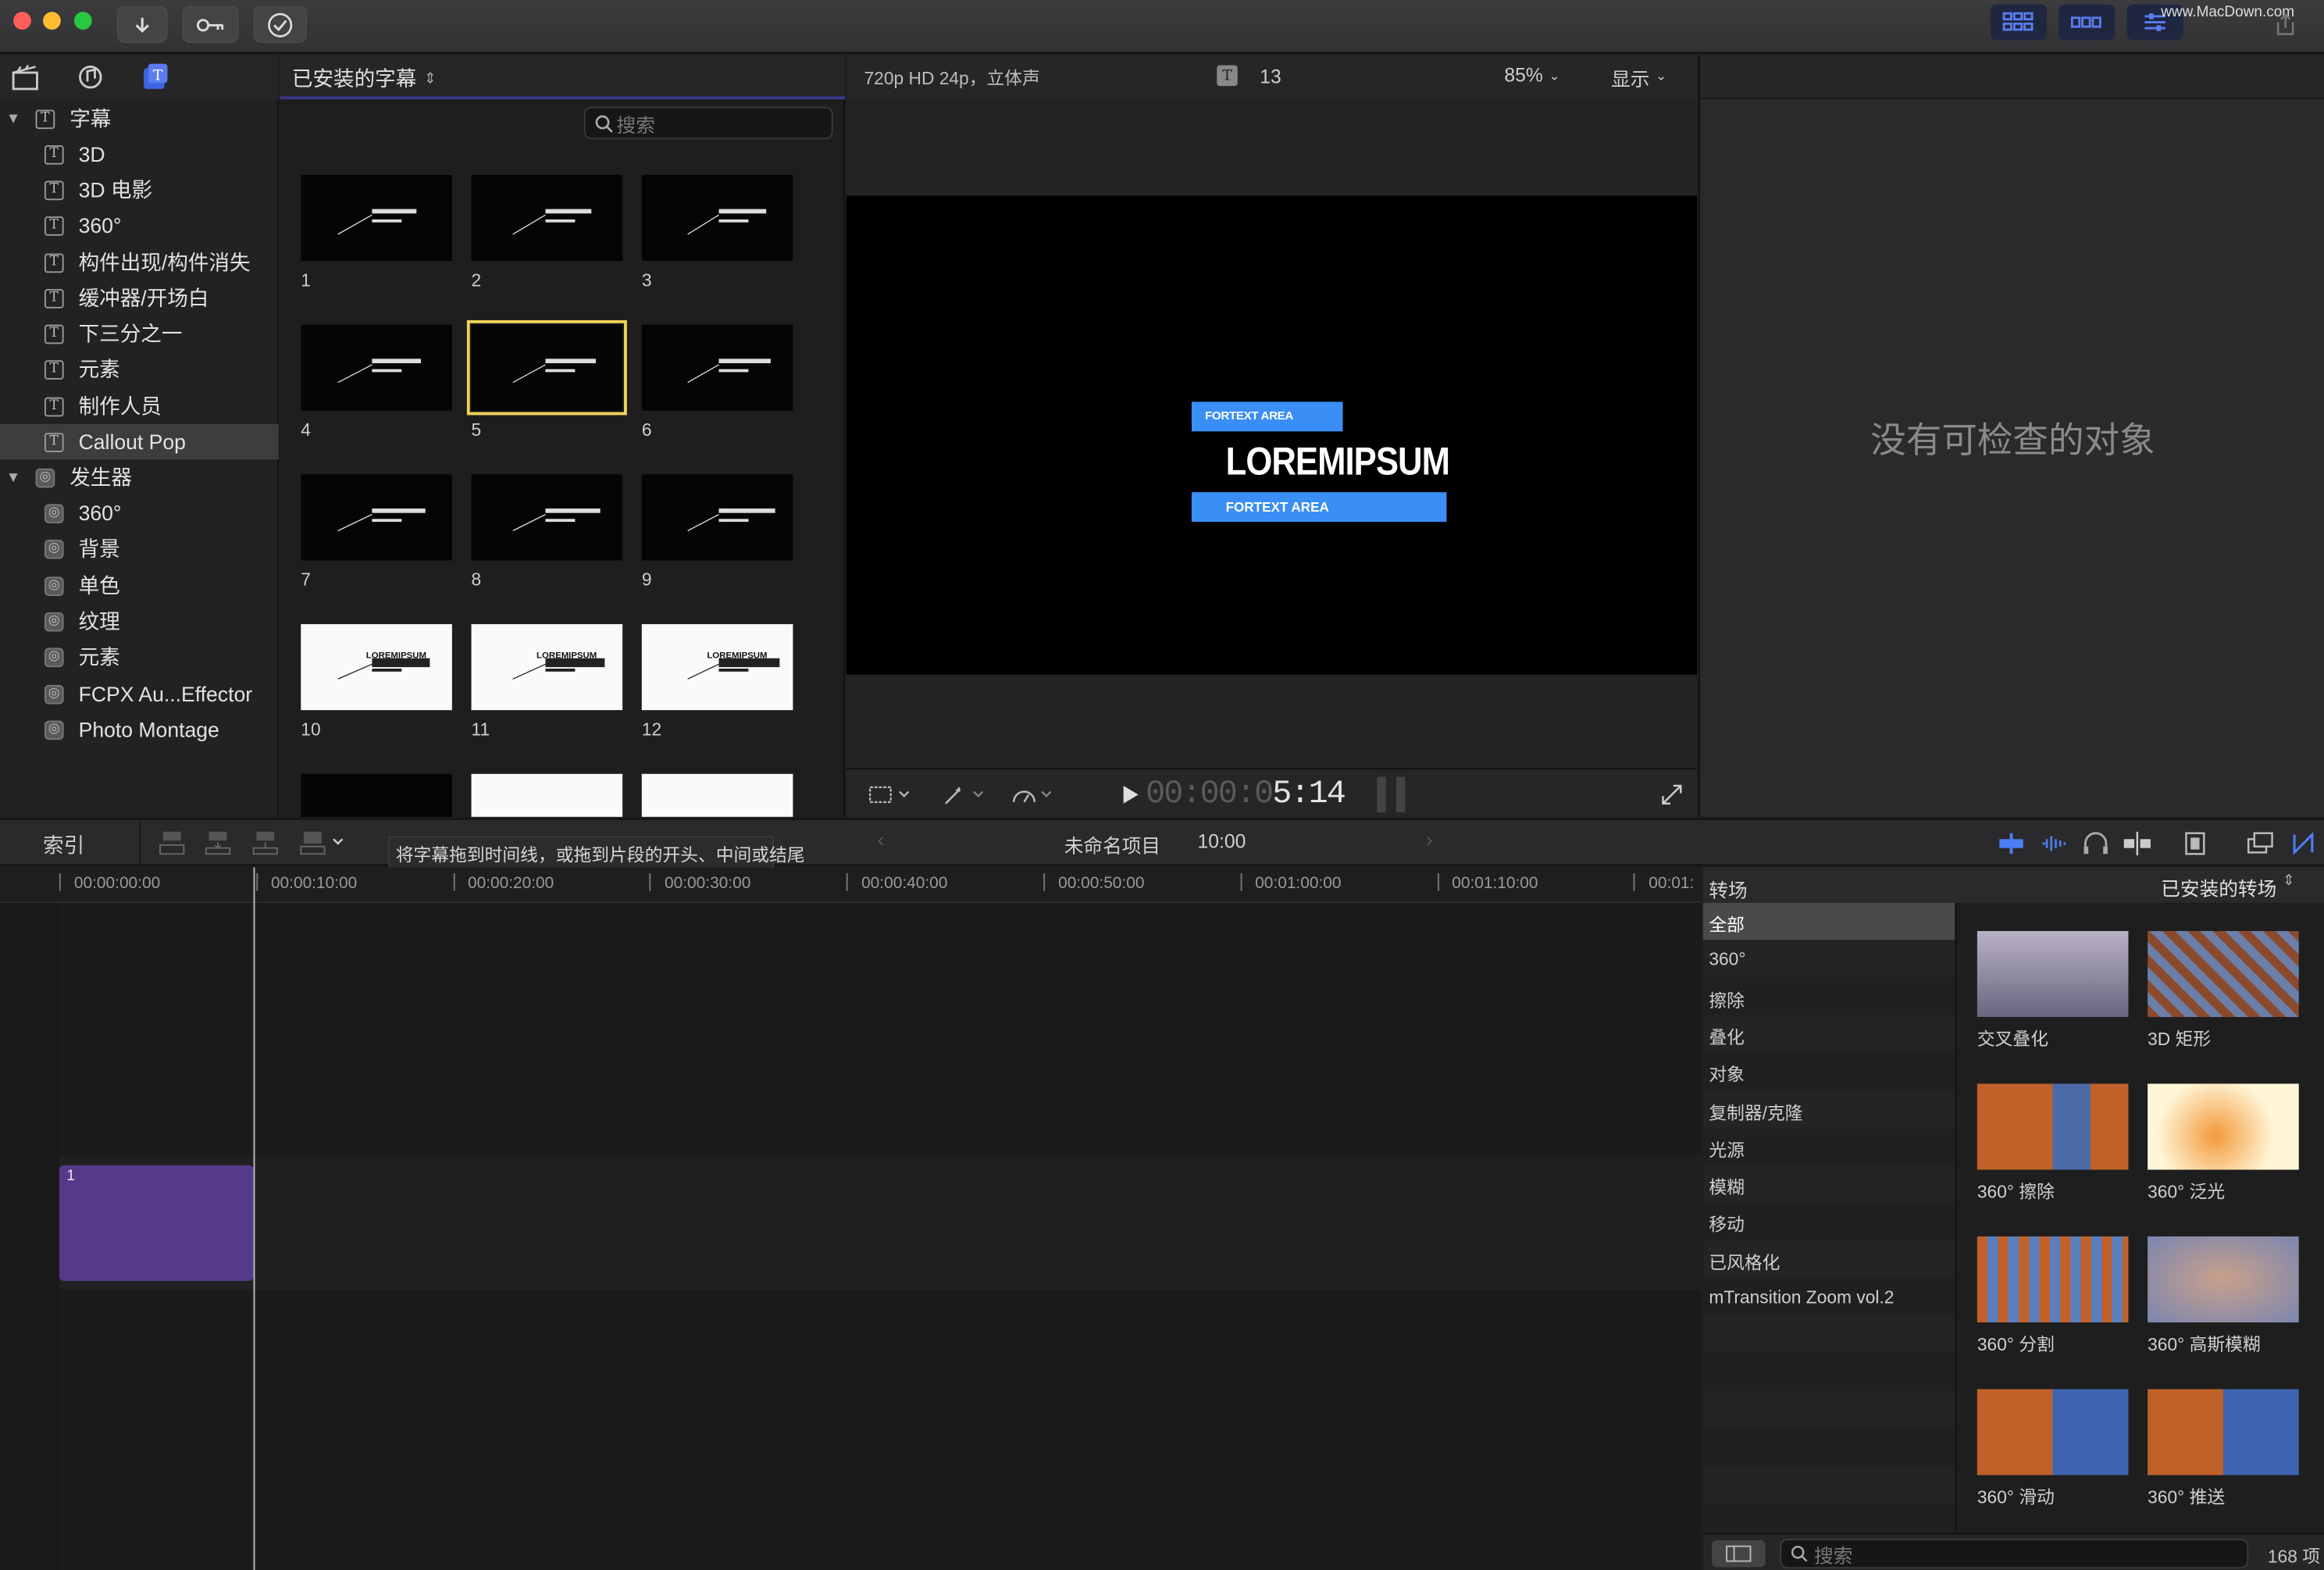 The width and height of the screenshot is (2324, 1570). Describe the element at coordinates (2137, 843) in the screenshot. I see `snapping-button` at that location.